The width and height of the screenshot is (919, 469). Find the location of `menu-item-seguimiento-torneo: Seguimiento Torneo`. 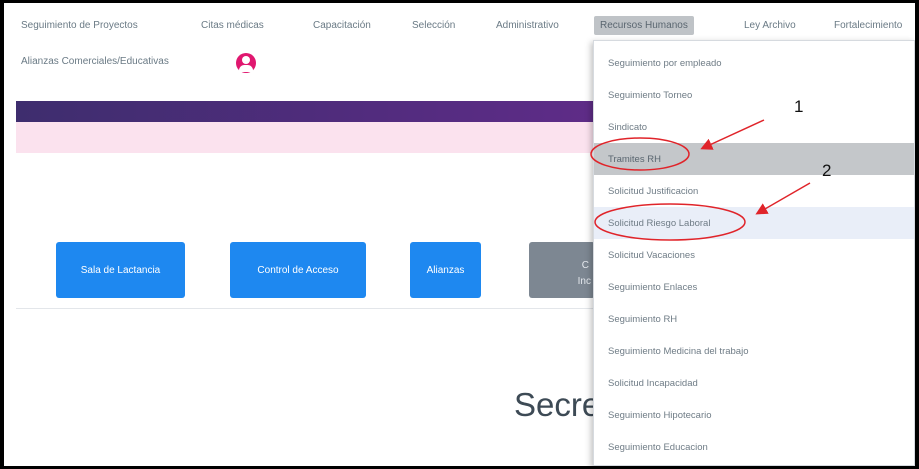

menu-item-seguimiento-torneo: Seguimiento Torneo is located at coordinates (754, 95).